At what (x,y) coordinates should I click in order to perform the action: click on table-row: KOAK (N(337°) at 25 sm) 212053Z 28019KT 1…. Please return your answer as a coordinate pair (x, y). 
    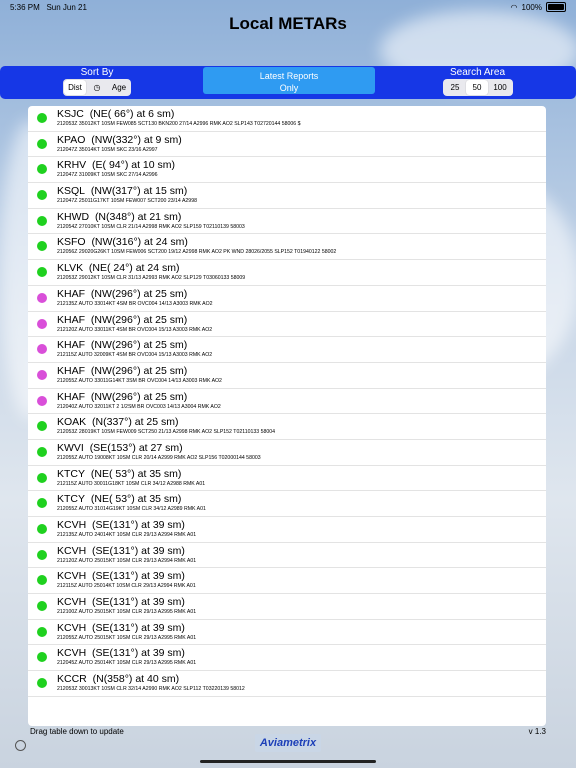
    Looking at the image, I should click on (287, 427).